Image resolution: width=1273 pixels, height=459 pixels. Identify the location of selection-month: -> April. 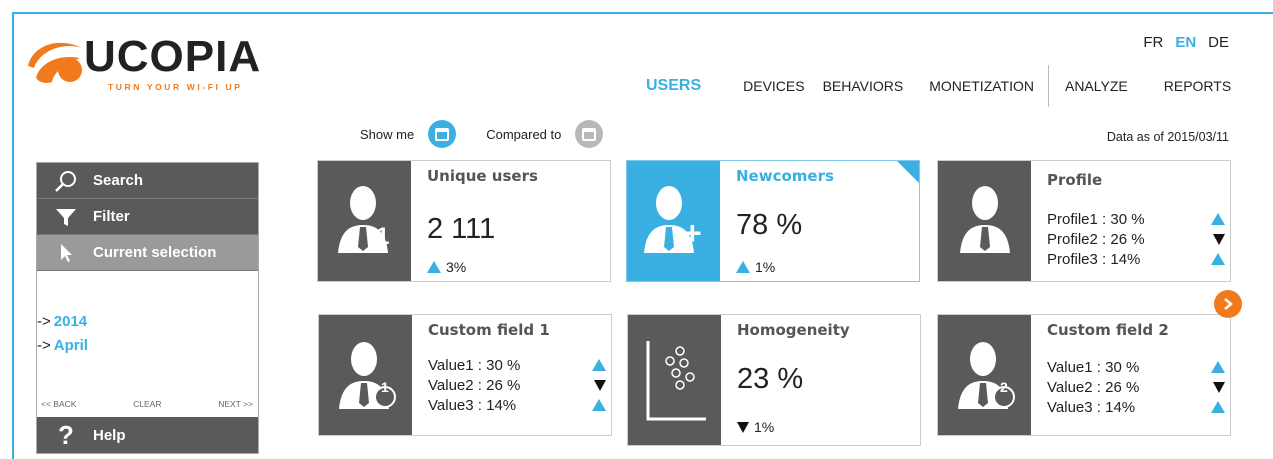
(62, 345).